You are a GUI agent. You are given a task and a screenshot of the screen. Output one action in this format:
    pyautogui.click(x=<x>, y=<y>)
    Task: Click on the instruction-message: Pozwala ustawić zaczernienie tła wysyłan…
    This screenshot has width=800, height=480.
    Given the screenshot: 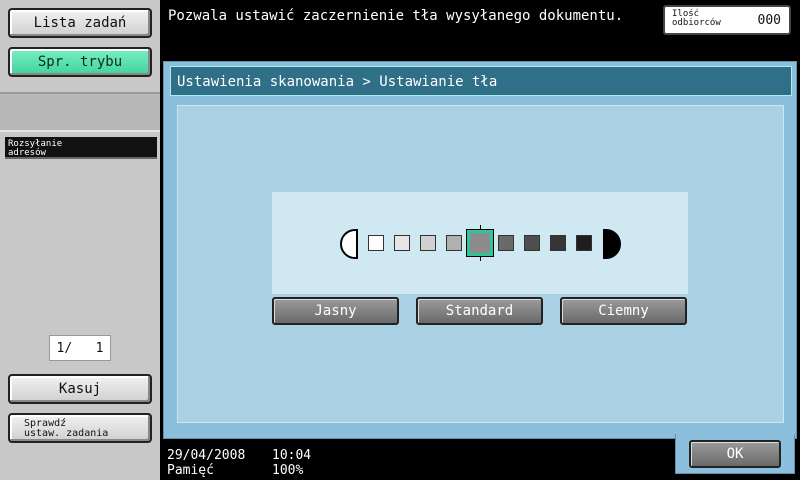 What is the action you would take?
    pyautogui.click(x=396, y=16)
    